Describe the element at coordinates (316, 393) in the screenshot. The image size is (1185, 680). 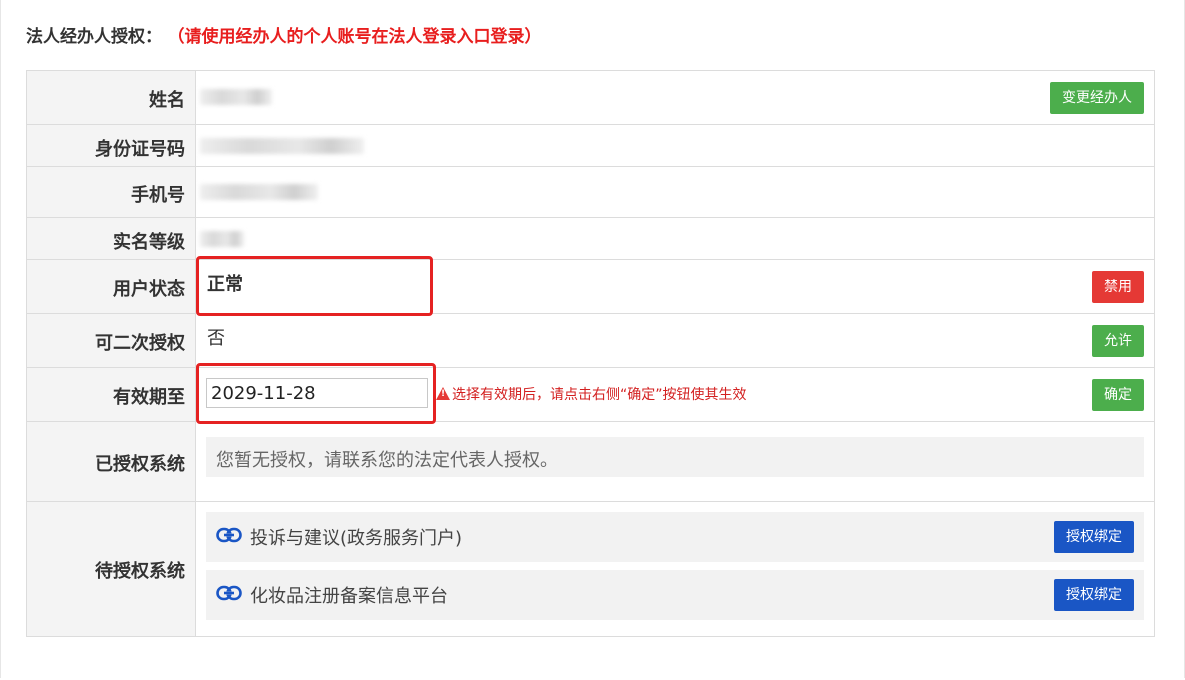
I see `valid-until-highlight-box` at that location.